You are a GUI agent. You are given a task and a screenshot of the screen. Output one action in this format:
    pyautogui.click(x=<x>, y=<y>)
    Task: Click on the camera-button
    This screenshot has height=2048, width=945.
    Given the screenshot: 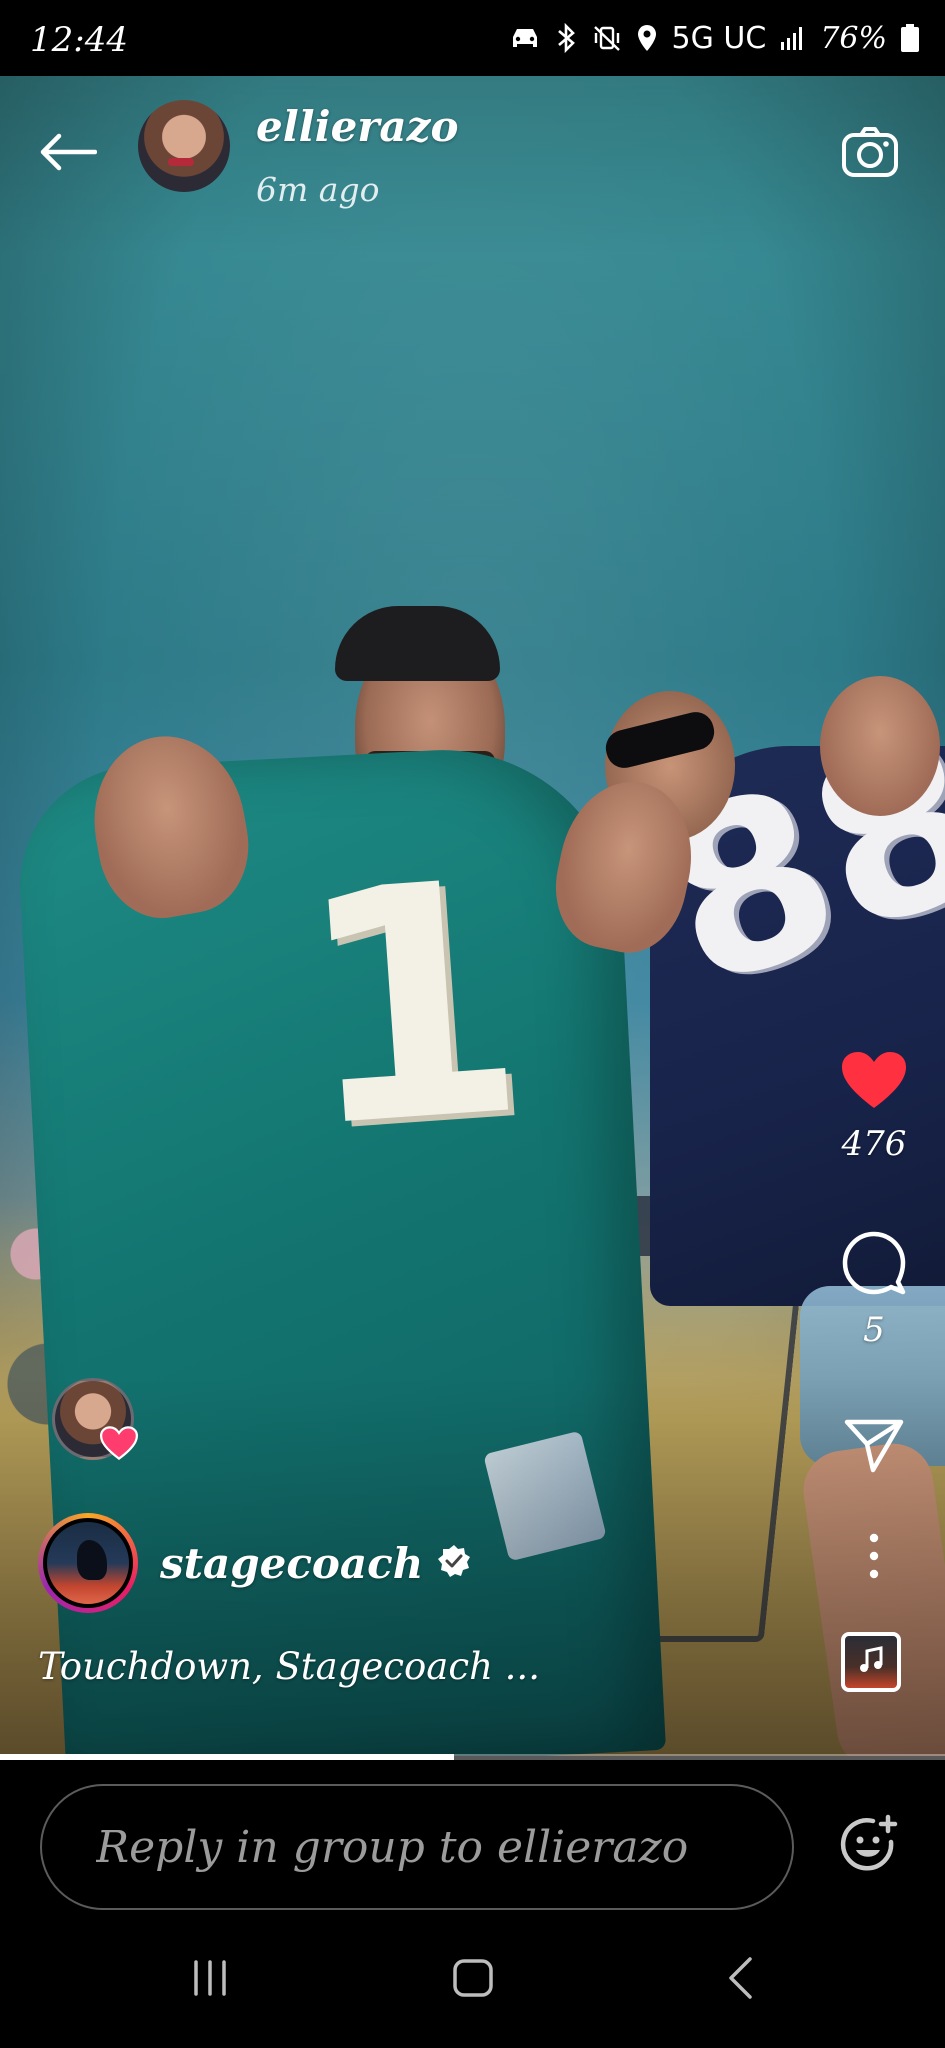 What is the action you would take?
    pyautogui.click(x=870, y=155)
    